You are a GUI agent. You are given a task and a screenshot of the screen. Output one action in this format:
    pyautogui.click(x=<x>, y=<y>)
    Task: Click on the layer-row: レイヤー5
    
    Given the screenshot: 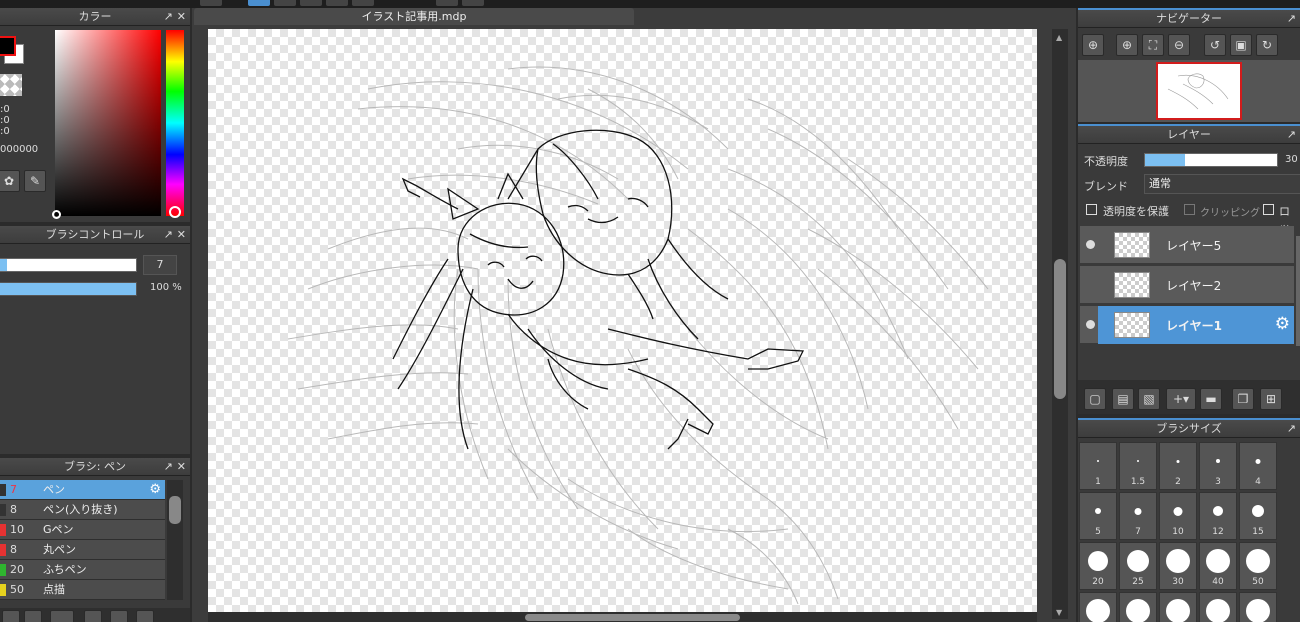 What is the action you would take?
    pyautogui.click(x=1187, y=245)
    